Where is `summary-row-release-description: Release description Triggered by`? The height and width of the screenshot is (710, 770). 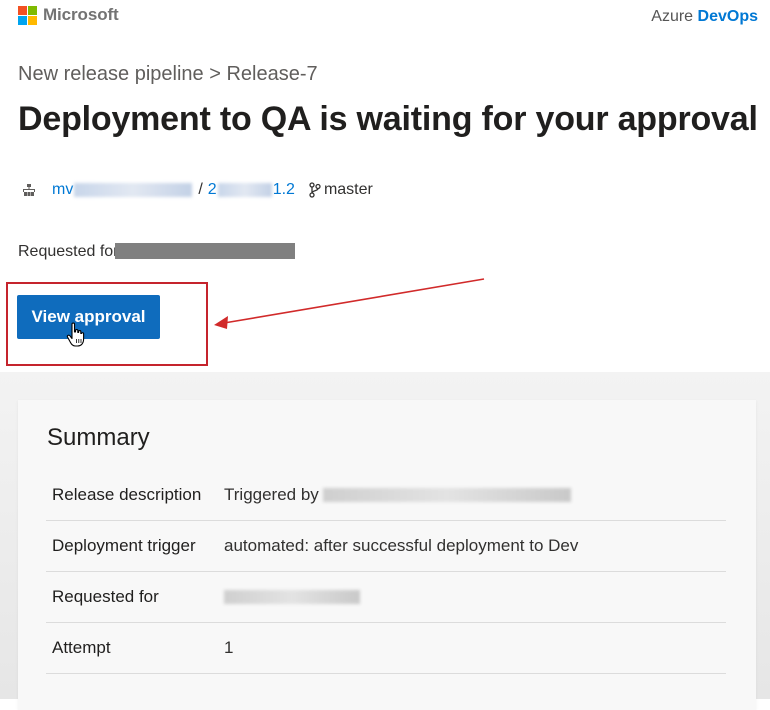 summary-row-release-description: Release description Triggered by is located at coordinates (386, 495).